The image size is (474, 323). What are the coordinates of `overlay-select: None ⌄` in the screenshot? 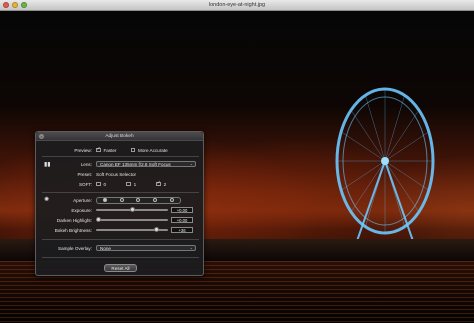 It's located at (146, 248).